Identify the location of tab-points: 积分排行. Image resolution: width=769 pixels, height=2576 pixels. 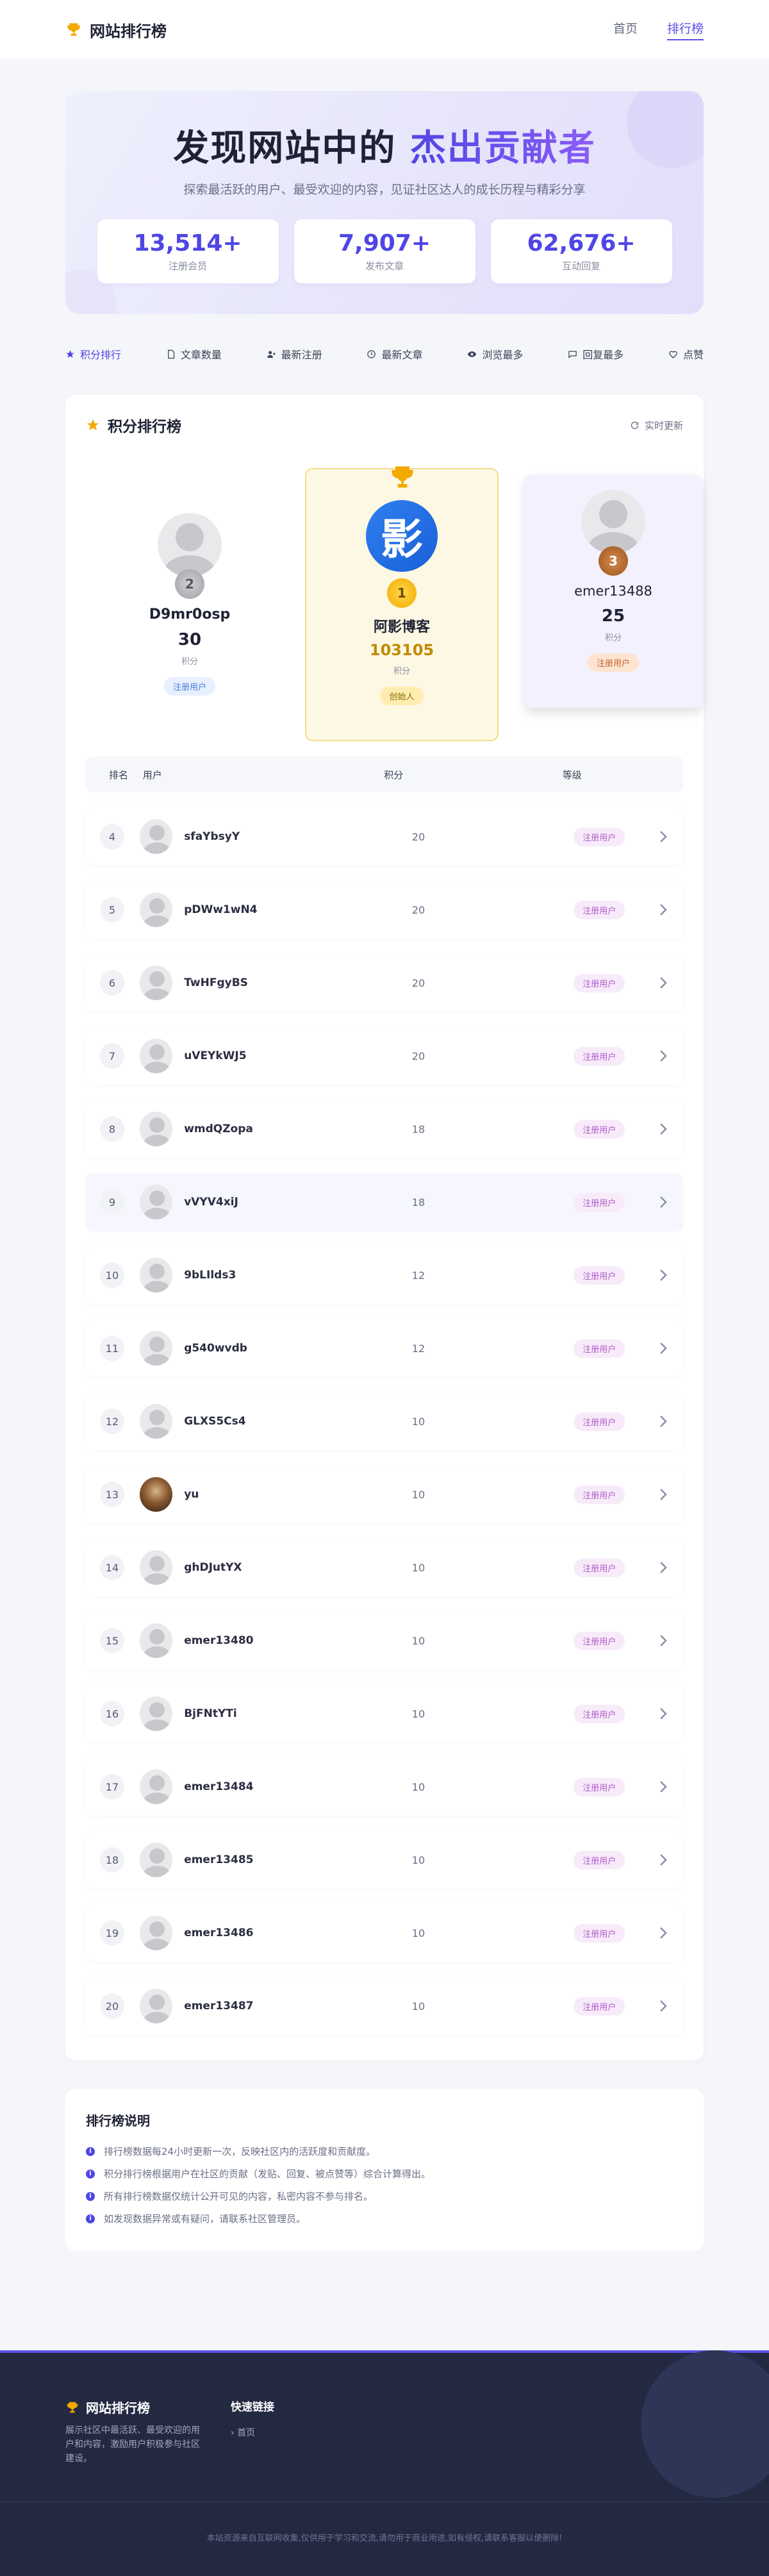
(93, 354).